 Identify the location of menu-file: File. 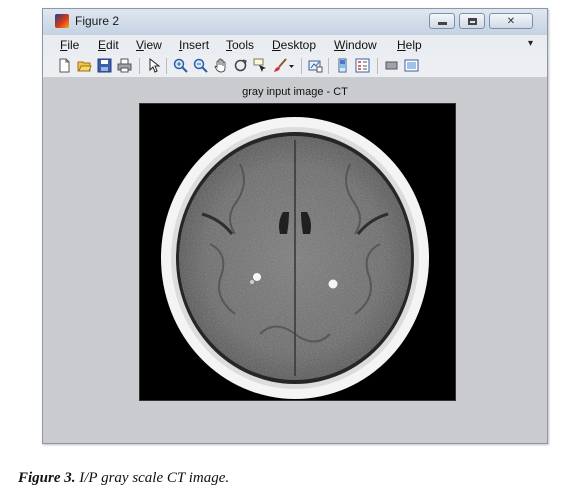
(69, 45).